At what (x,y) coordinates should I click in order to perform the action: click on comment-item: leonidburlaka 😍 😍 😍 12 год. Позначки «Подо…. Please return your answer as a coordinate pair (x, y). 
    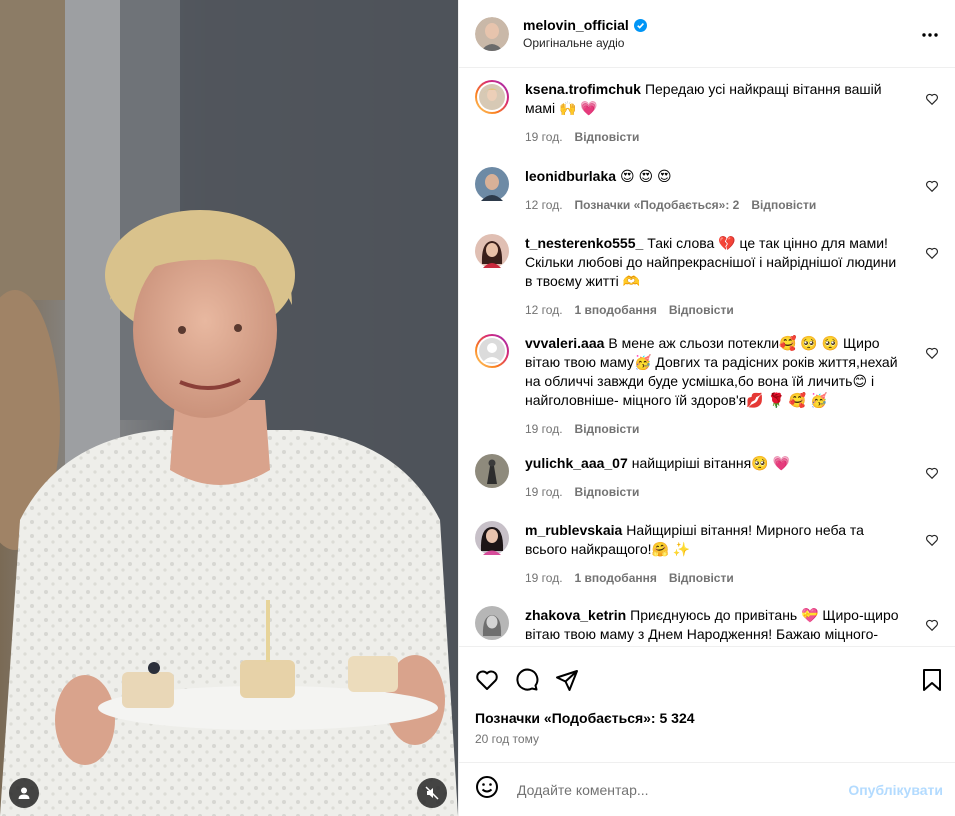
    Looking at the image, I should click on (707, 200).